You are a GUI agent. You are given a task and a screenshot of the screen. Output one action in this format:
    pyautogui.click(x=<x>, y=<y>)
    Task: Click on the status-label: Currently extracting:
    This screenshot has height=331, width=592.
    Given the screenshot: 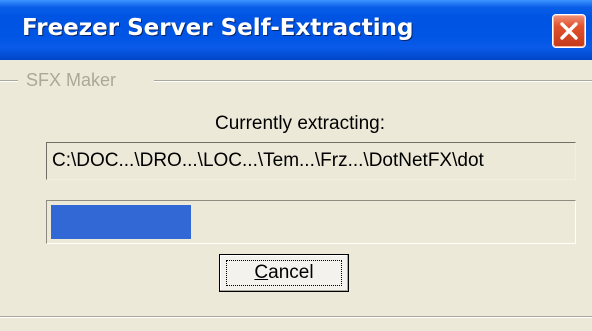 What is the action you would take?
    pyautogui.click(x=299, y=123)
    